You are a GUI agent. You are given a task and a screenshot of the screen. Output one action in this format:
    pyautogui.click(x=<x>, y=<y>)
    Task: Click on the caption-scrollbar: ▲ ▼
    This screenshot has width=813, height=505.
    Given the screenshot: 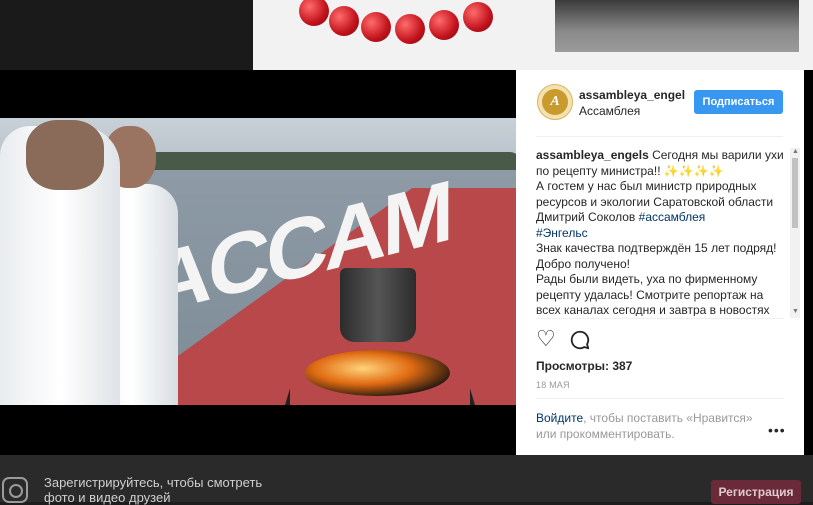 What is the action you would take?
    pyautogui.click(x=795, y=233)
    